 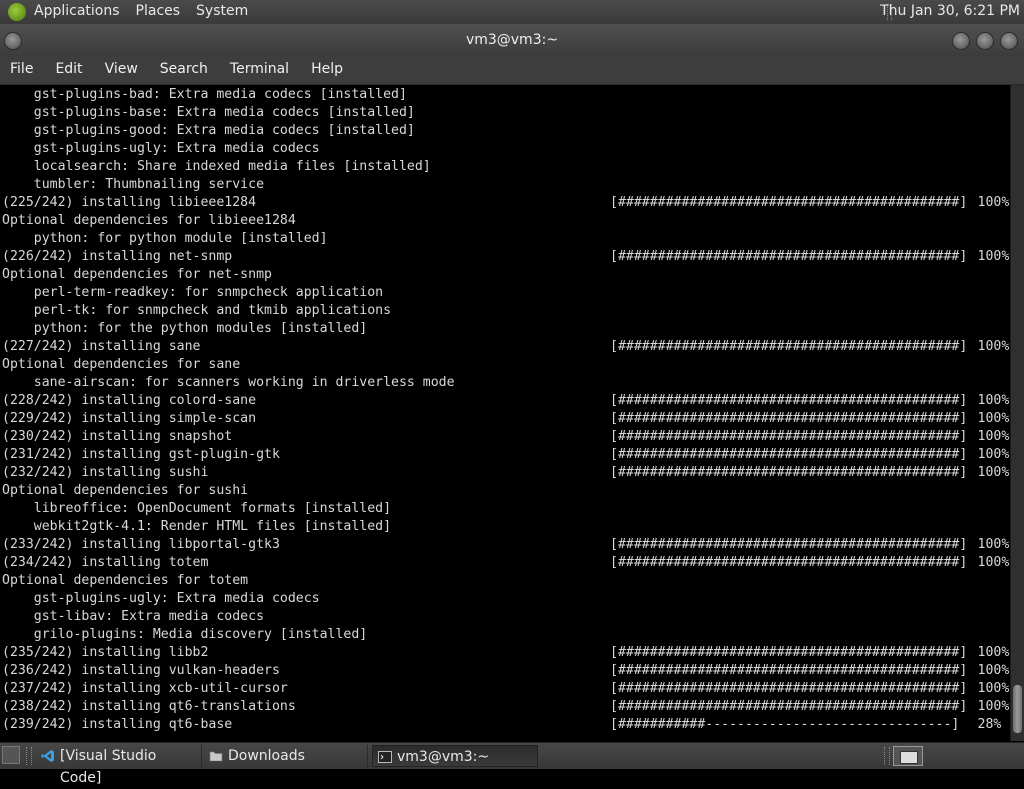 What do you see at coordinates (21, 69) in the screenshot?
I see `menu-file: File` at bounding box center [21, 69].